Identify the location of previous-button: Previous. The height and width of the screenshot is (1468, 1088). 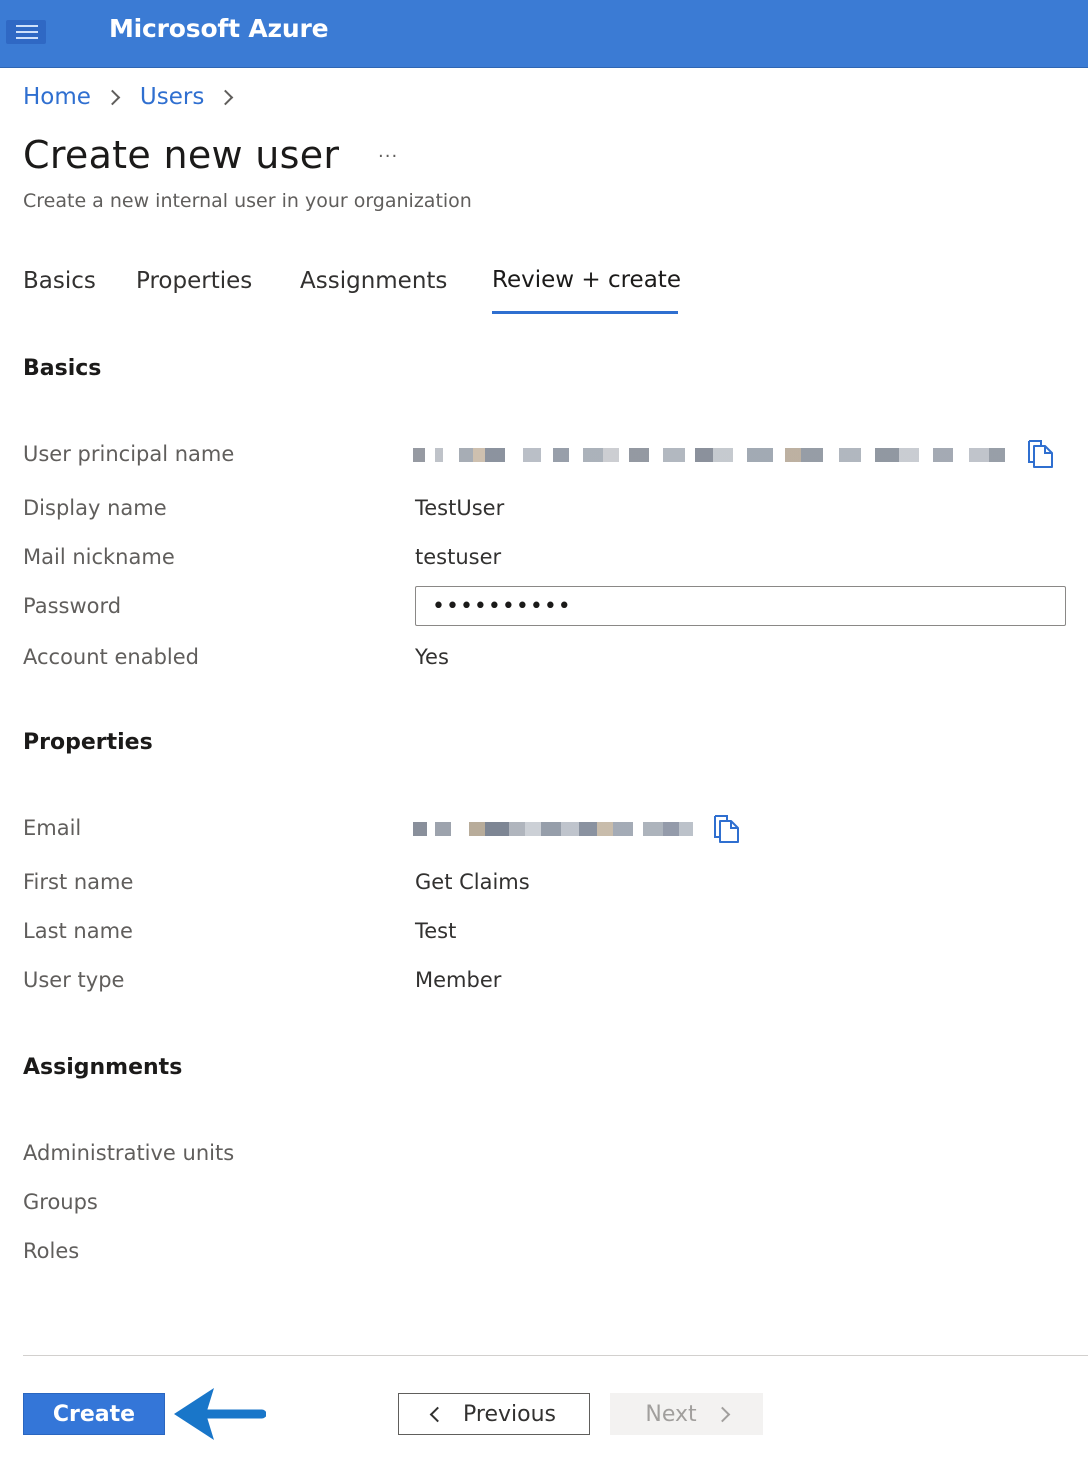
(494, 1414).